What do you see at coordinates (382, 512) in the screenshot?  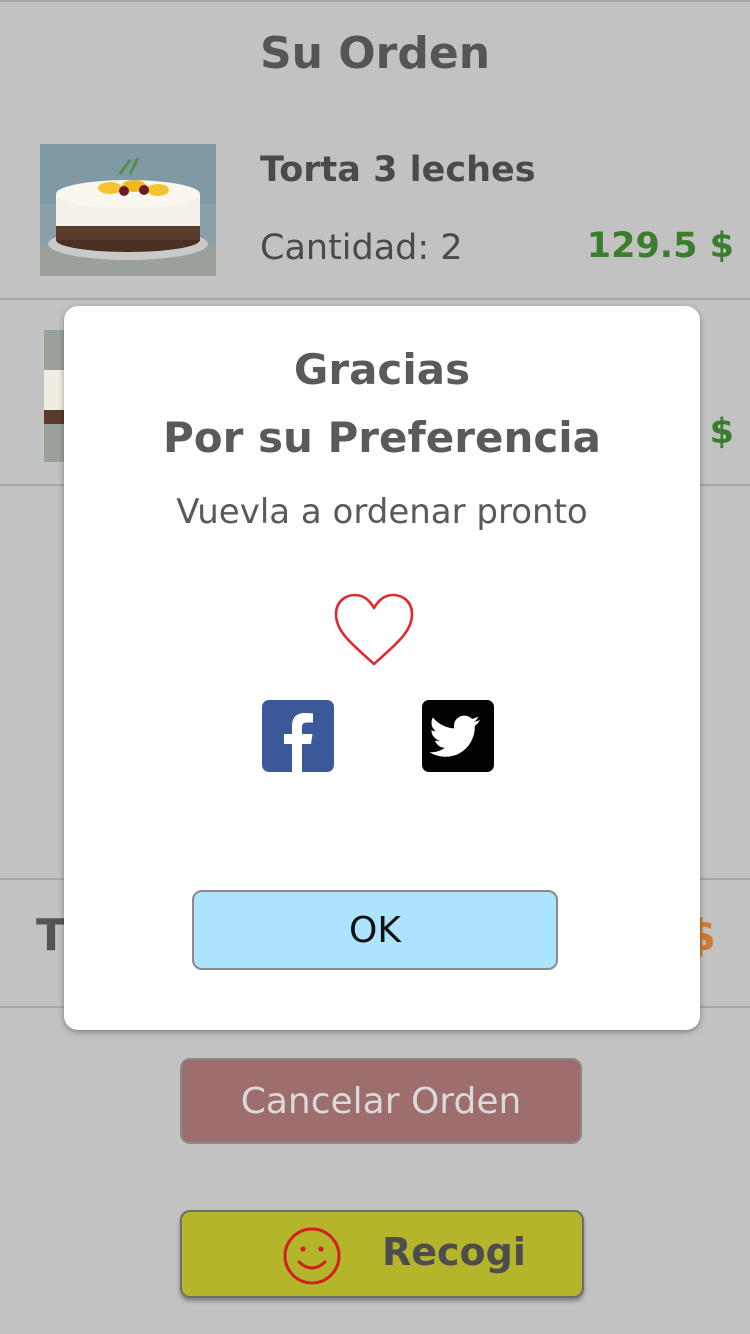 I see `dialog-subtitle: Vuevla a ordenar pronto` at bounding box center [382, 512].